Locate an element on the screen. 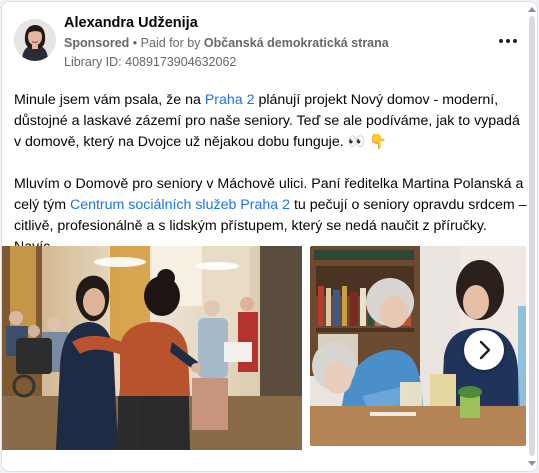 This screenshot has width=539, height=473. author-avatar is located at coordinates (35, 40).